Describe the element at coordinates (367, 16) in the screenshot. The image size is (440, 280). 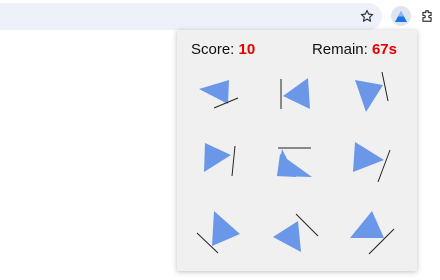
I see `bookmark-star-icon` at that location.